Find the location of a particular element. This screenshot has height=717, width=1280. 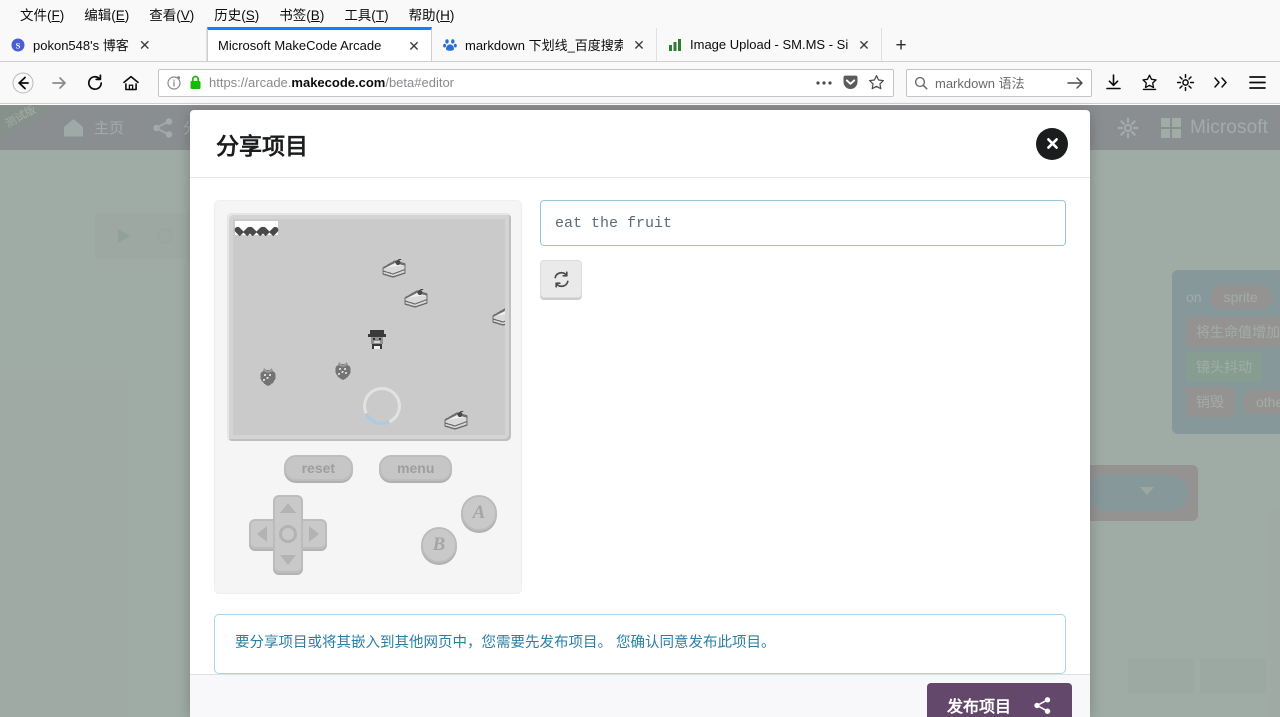

dpad-center is located at coordinates (288, 534).